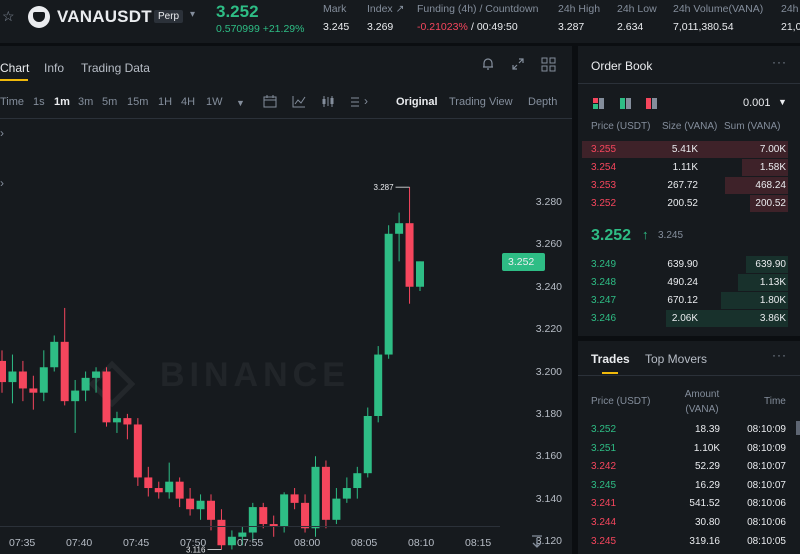 The height and width of the screenshot is (554, 800). What do you see at coordinates (676, 359) in the screenshot?
I see `tab-top-movers: Top Movers` at bounding box center [676, 359].